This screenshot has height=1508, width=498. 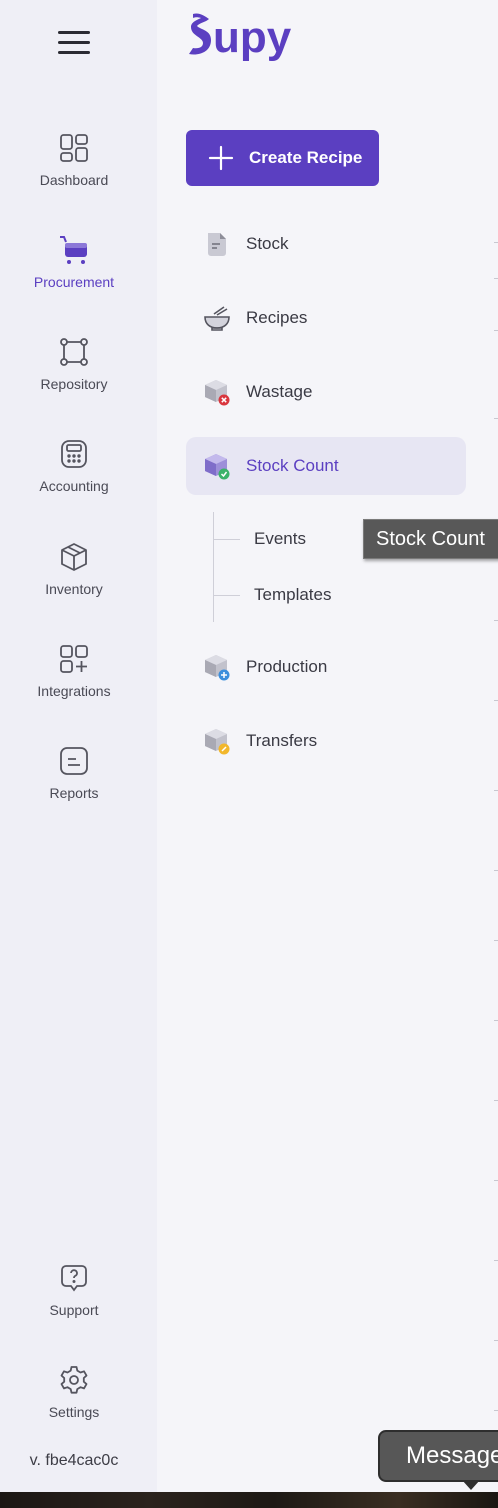 What do you see at coordinates (217, 668) in the screenshot?
I see `production-box-icon` at bounding box center [217, 668].